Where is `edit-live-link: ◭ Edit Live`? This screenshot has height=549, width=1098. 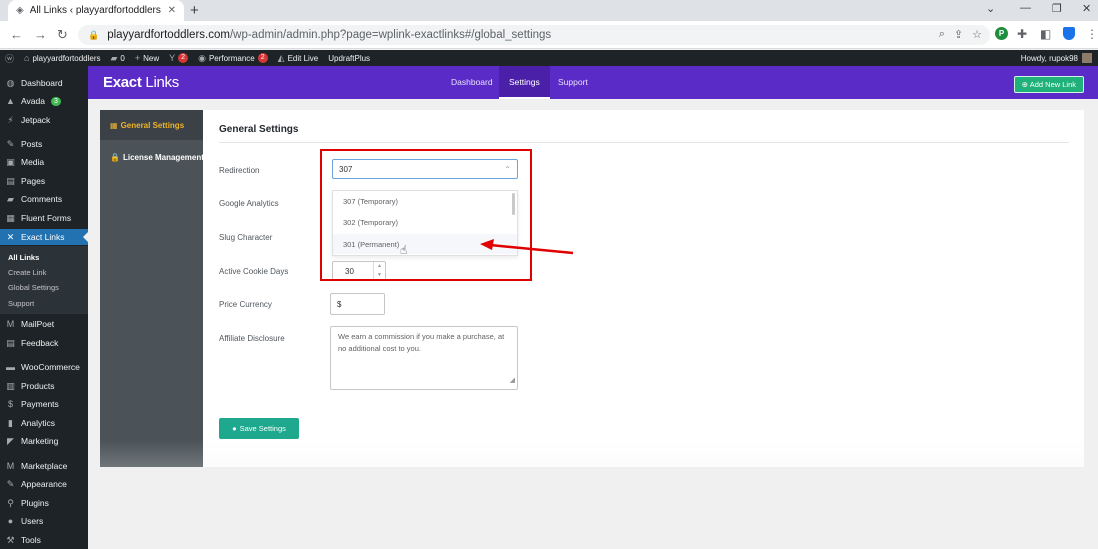 edit-live-link: ◭ Edit Live is located at coordinates (298, 58).